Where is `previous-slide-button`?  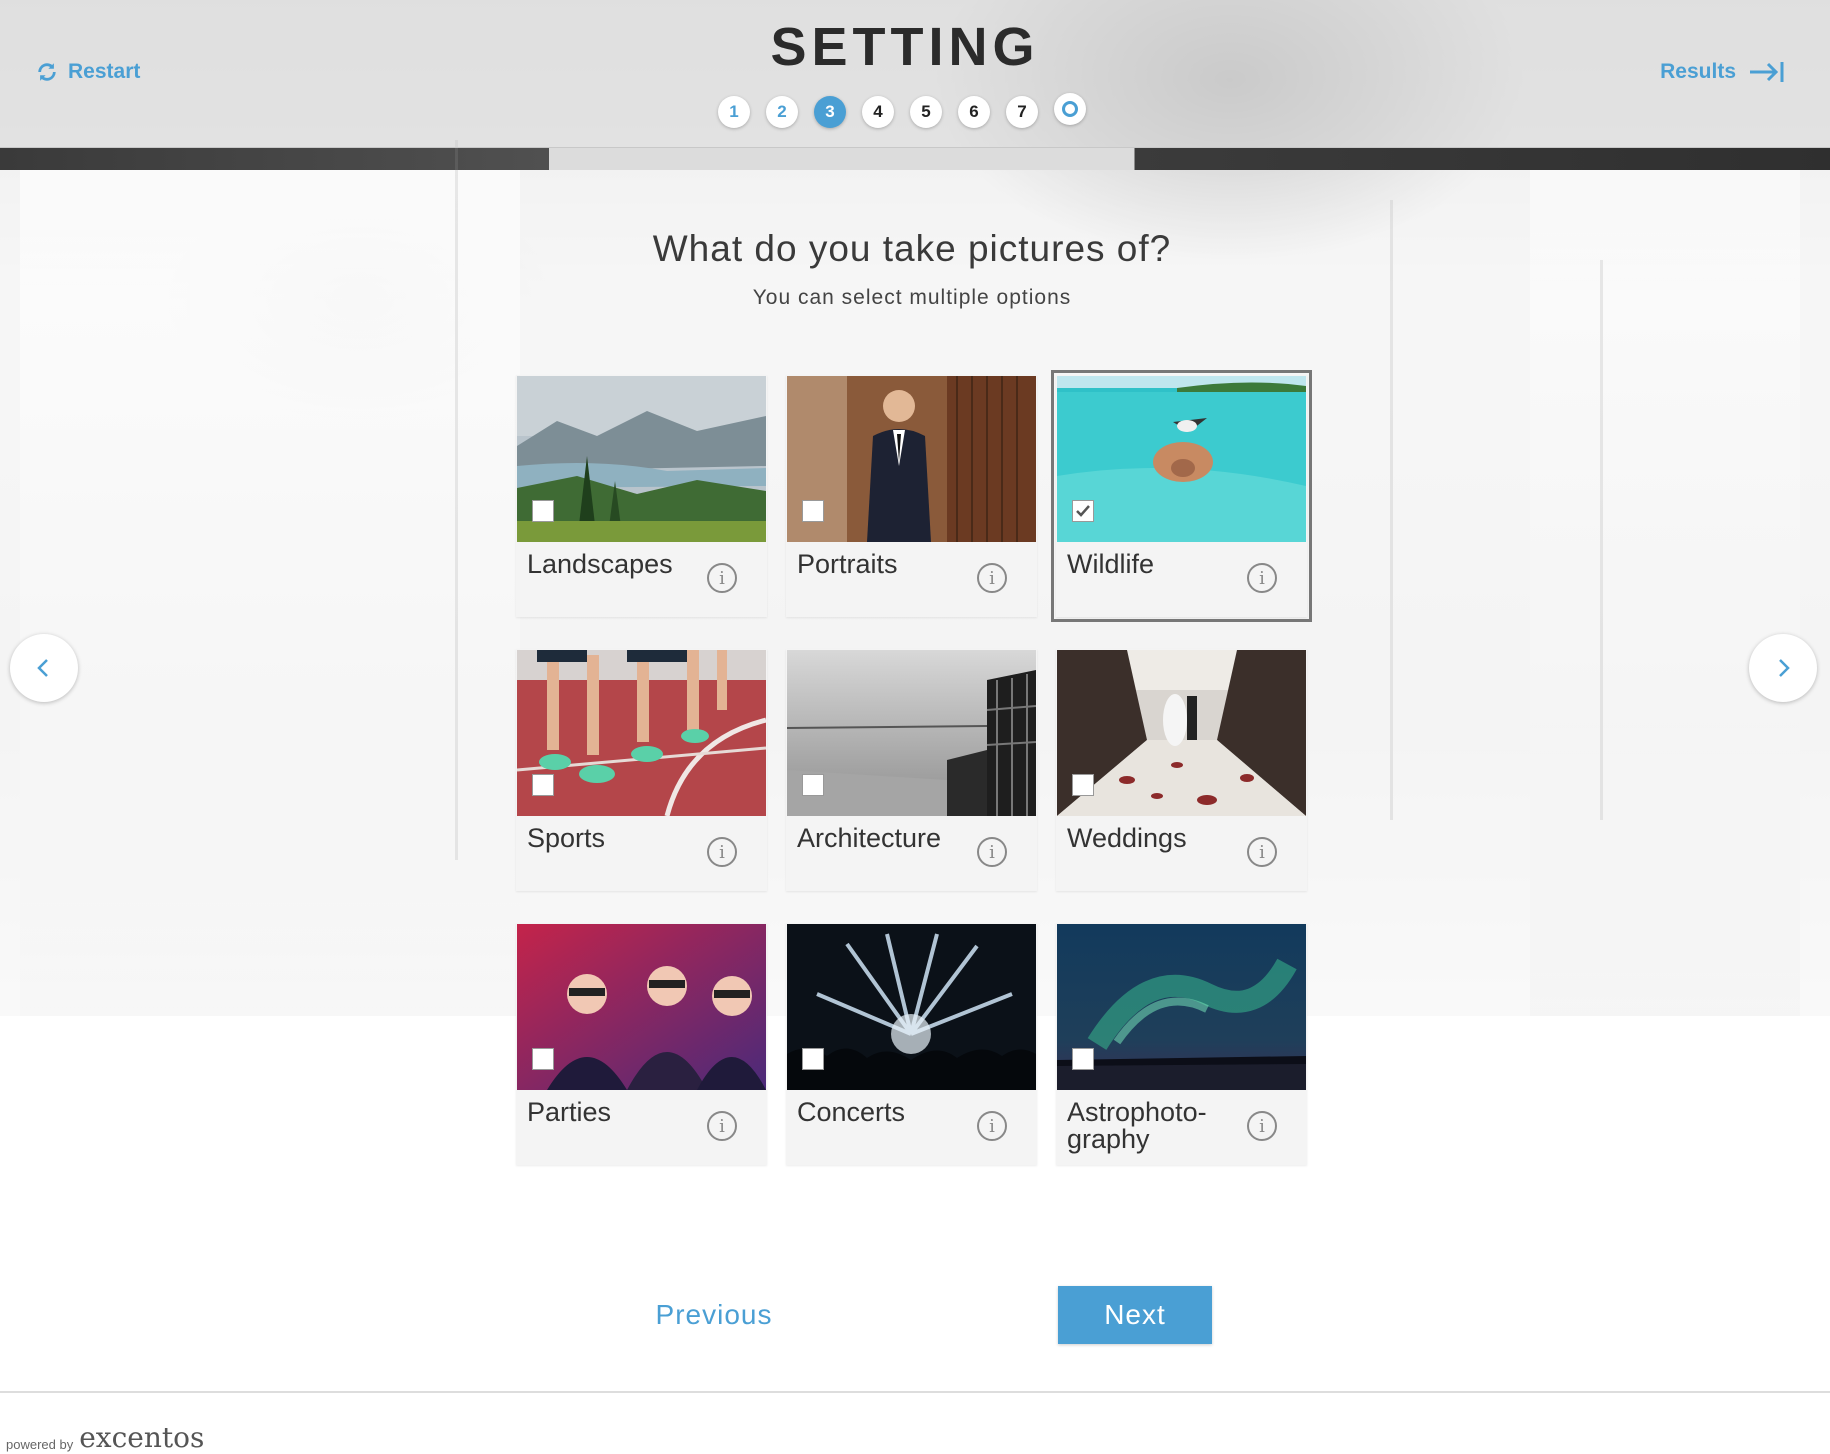 previous-slide-button is located at coordinates (44, 668).